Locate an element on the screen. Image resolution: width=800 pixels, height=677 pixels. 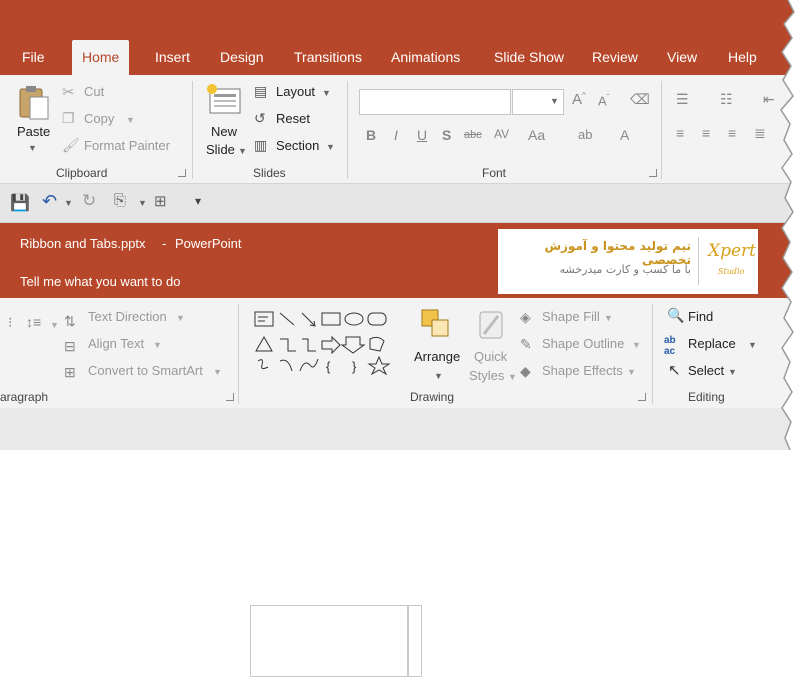
tab-animations: Animations is located at coordinates (425, 57).